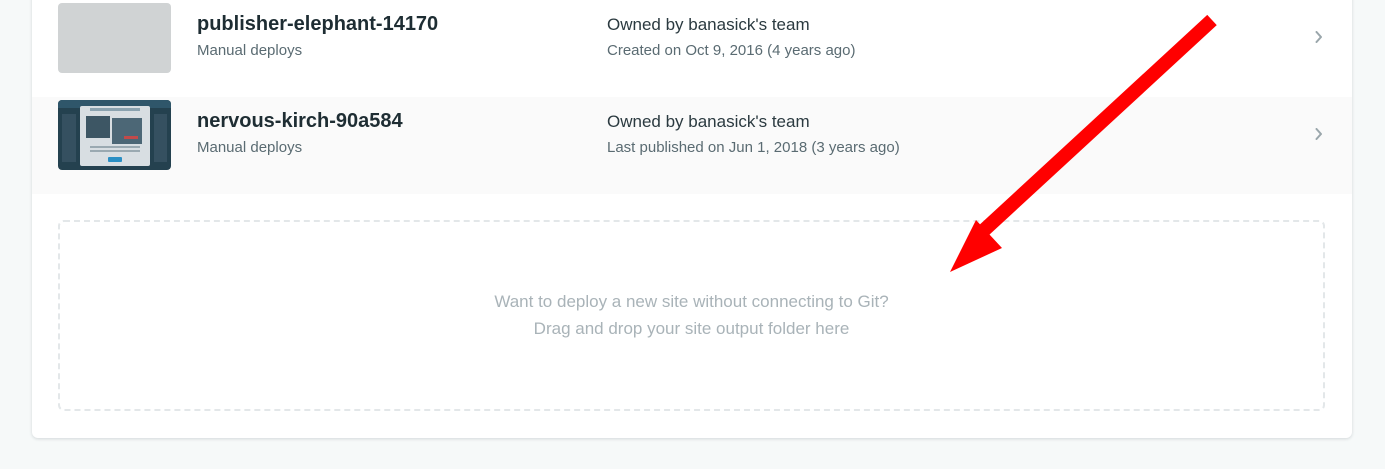 This screenshot has width=1385, height=469. I want to click on site-name: publisher-elephant-14170, so click(317, 24).